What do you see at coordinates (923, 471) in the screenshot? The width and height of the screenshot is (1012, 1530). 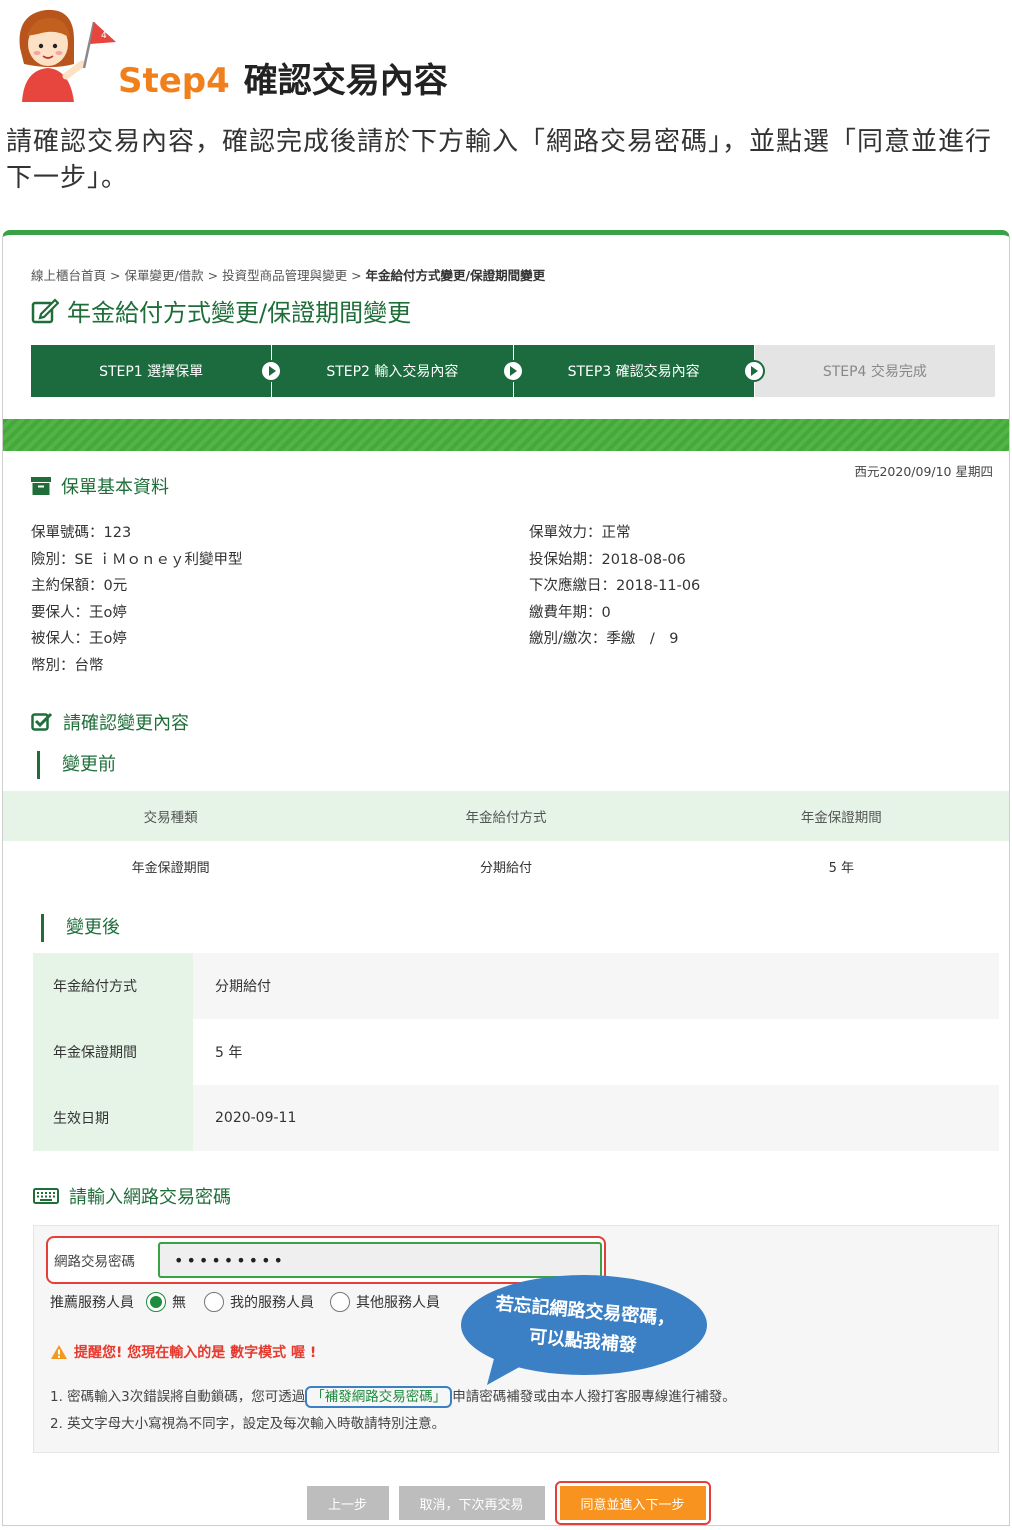 I see `current-date: 西元2020/09/10 星期四` at bounding box center [923, 471].